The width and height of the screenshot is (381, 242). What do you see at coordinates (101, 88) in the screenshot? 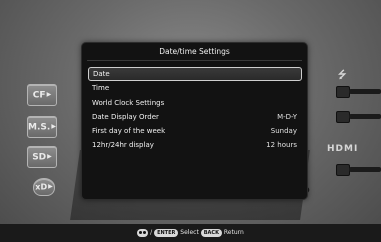
I see `menu-item-label: Time` at bounding box center [101, 88].